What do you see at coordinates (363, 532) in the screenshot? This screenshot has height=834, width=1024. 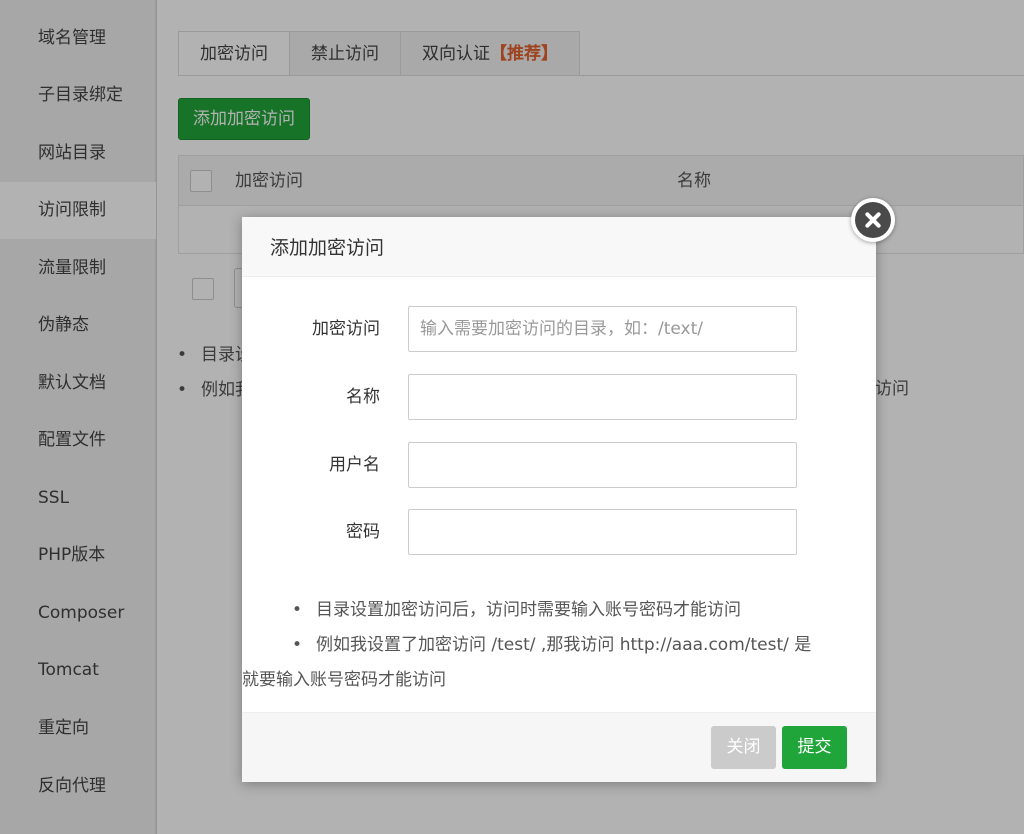 I see `field-label: 密码` at bounding box center [363, 532].